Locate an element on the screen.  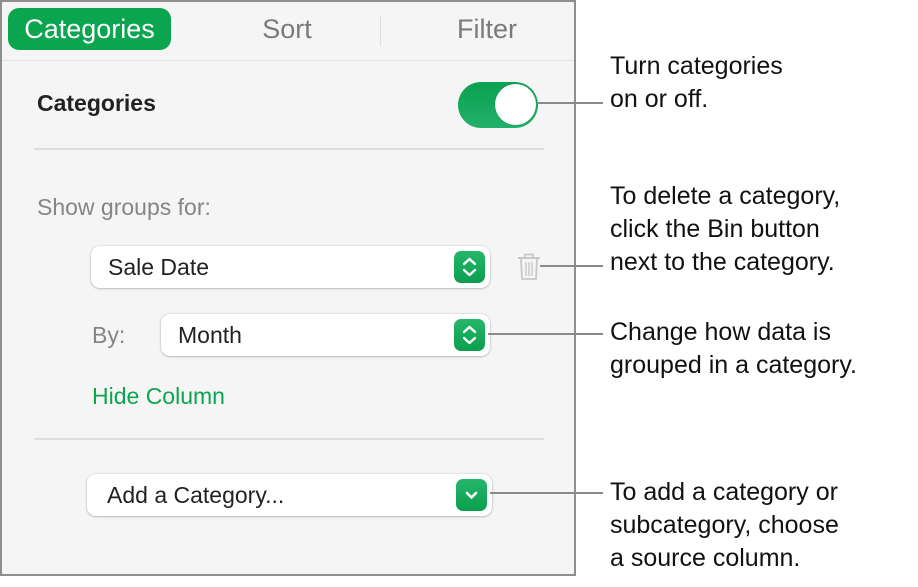
callout-line-toggle is located at coordinates (570, 103).